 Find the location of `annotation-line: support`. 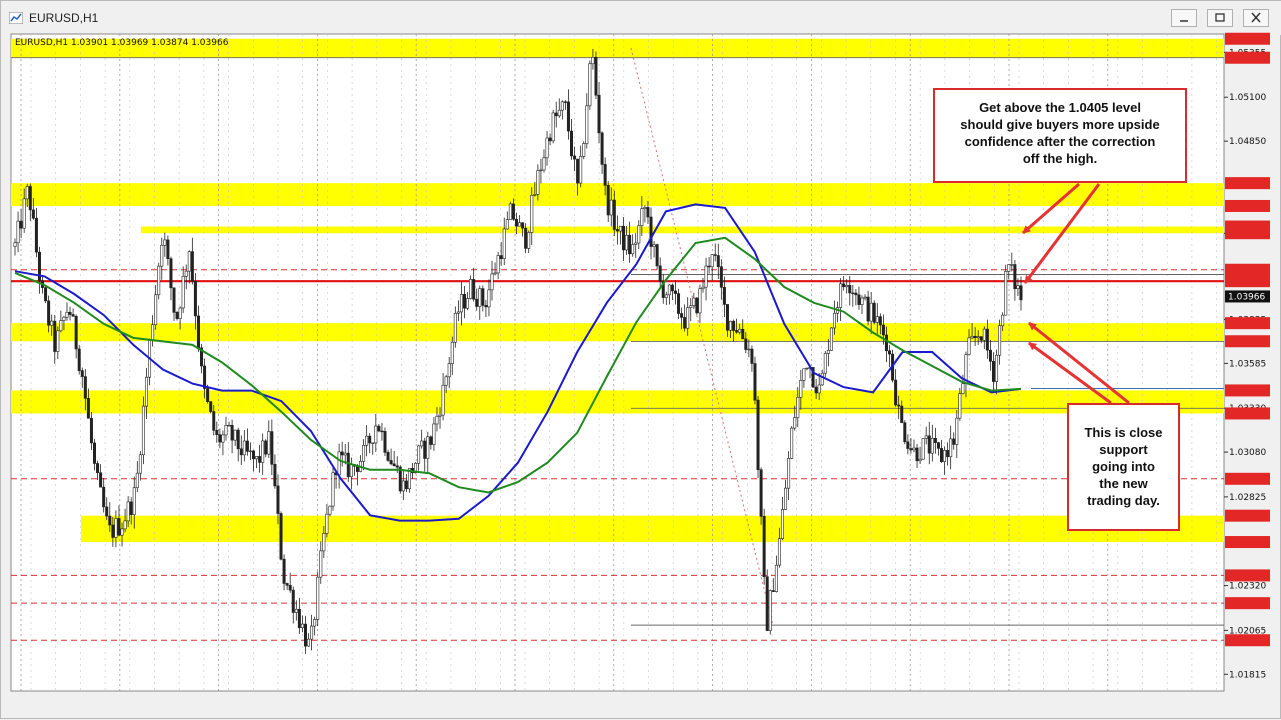

annotation-line: support is located at coordinates (1123, 449).